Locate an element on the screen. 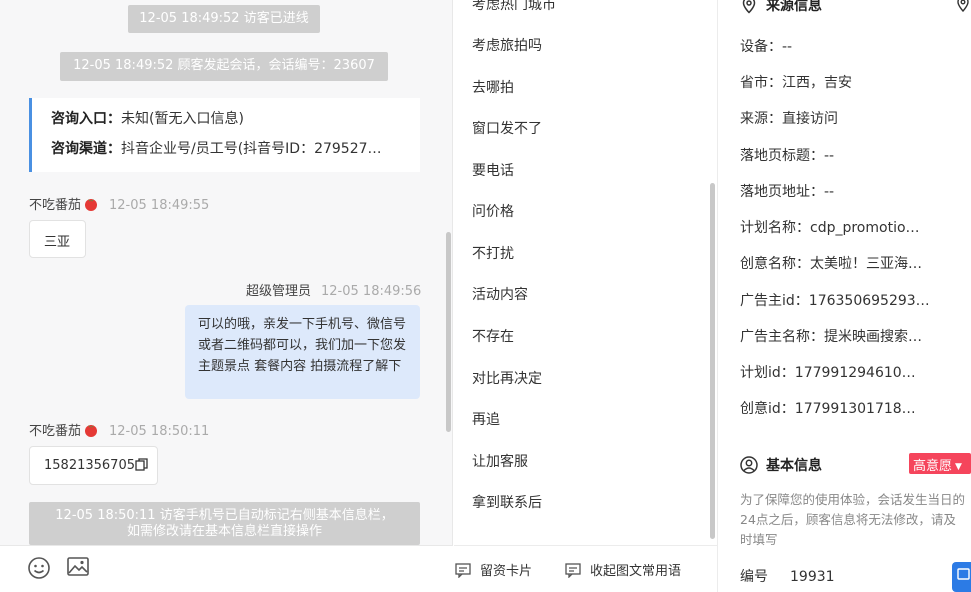  collapse-icon is located at coordinates (573, 570).